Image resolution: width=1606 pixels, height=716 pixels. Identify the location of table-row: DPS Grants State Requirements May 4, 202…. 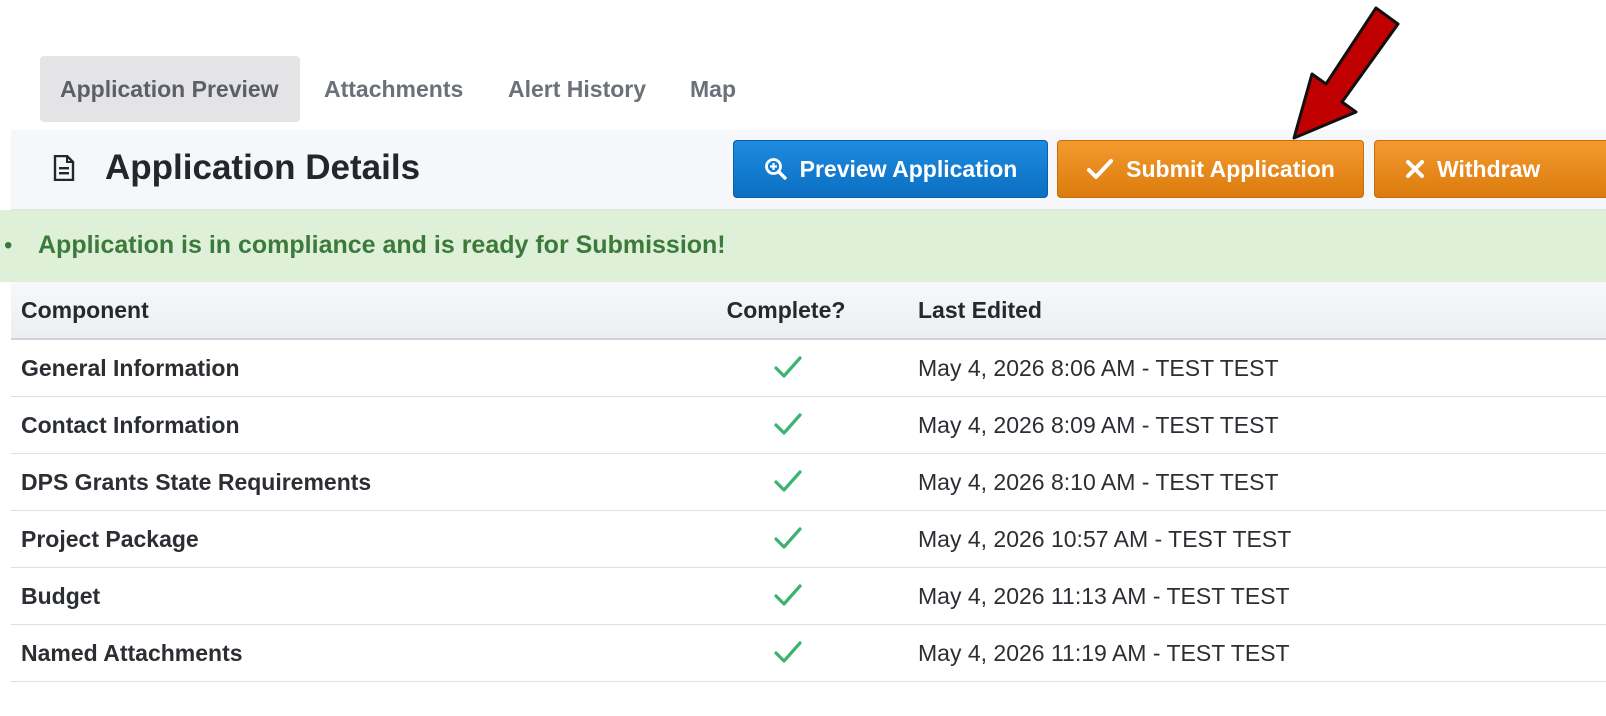
(808, 482).